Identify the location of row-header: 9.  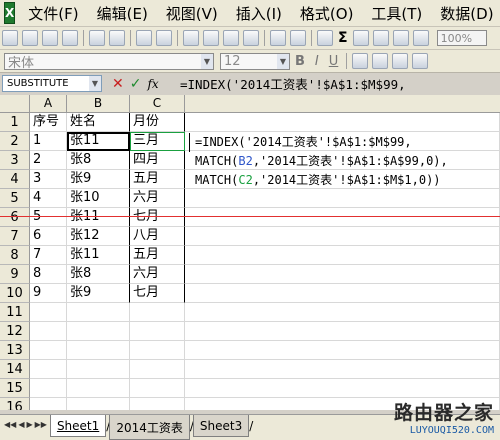
(15, 274).